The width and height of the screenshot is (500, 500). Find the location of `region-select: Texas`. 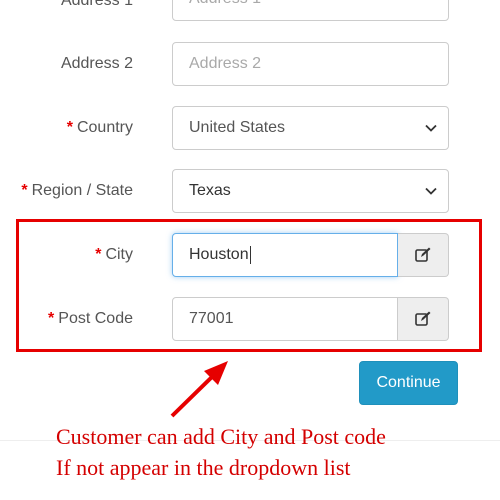

region-select: Texas is located at coordinates (310, 191).